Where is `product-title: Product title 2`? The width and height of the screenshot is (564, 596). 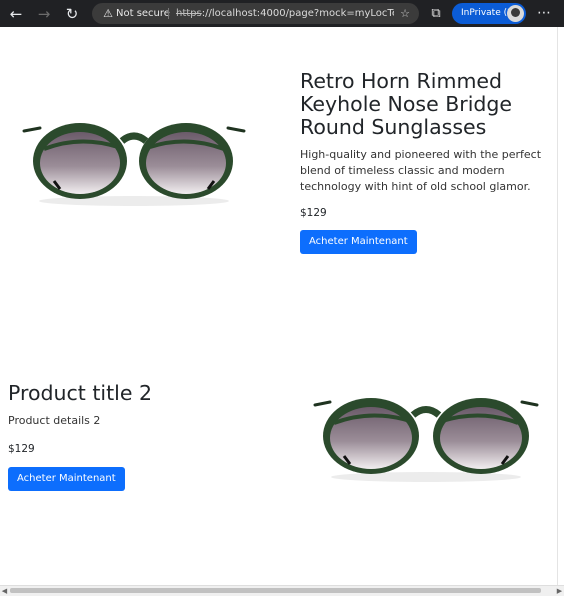
product-title: Product title 2 is located at coordinates (80, 393).